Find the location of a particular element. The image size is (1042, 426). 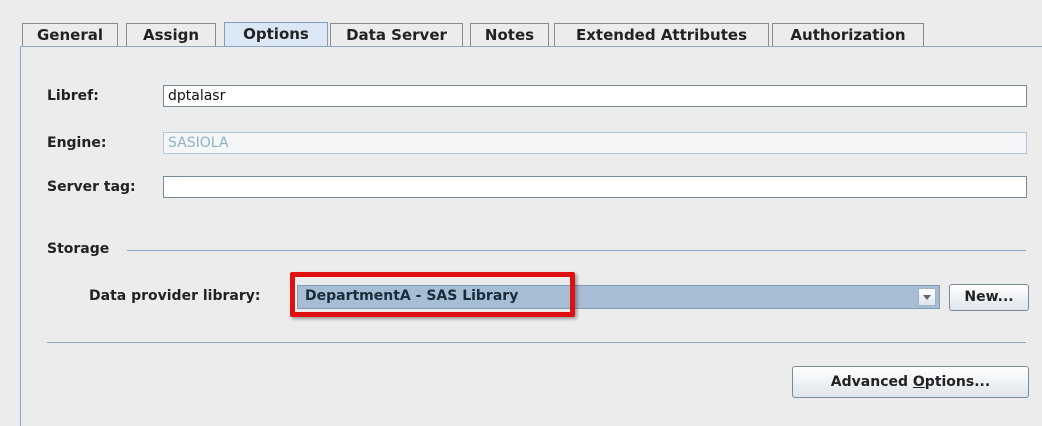

storage-group-divider is located at coordinates (576, 250).